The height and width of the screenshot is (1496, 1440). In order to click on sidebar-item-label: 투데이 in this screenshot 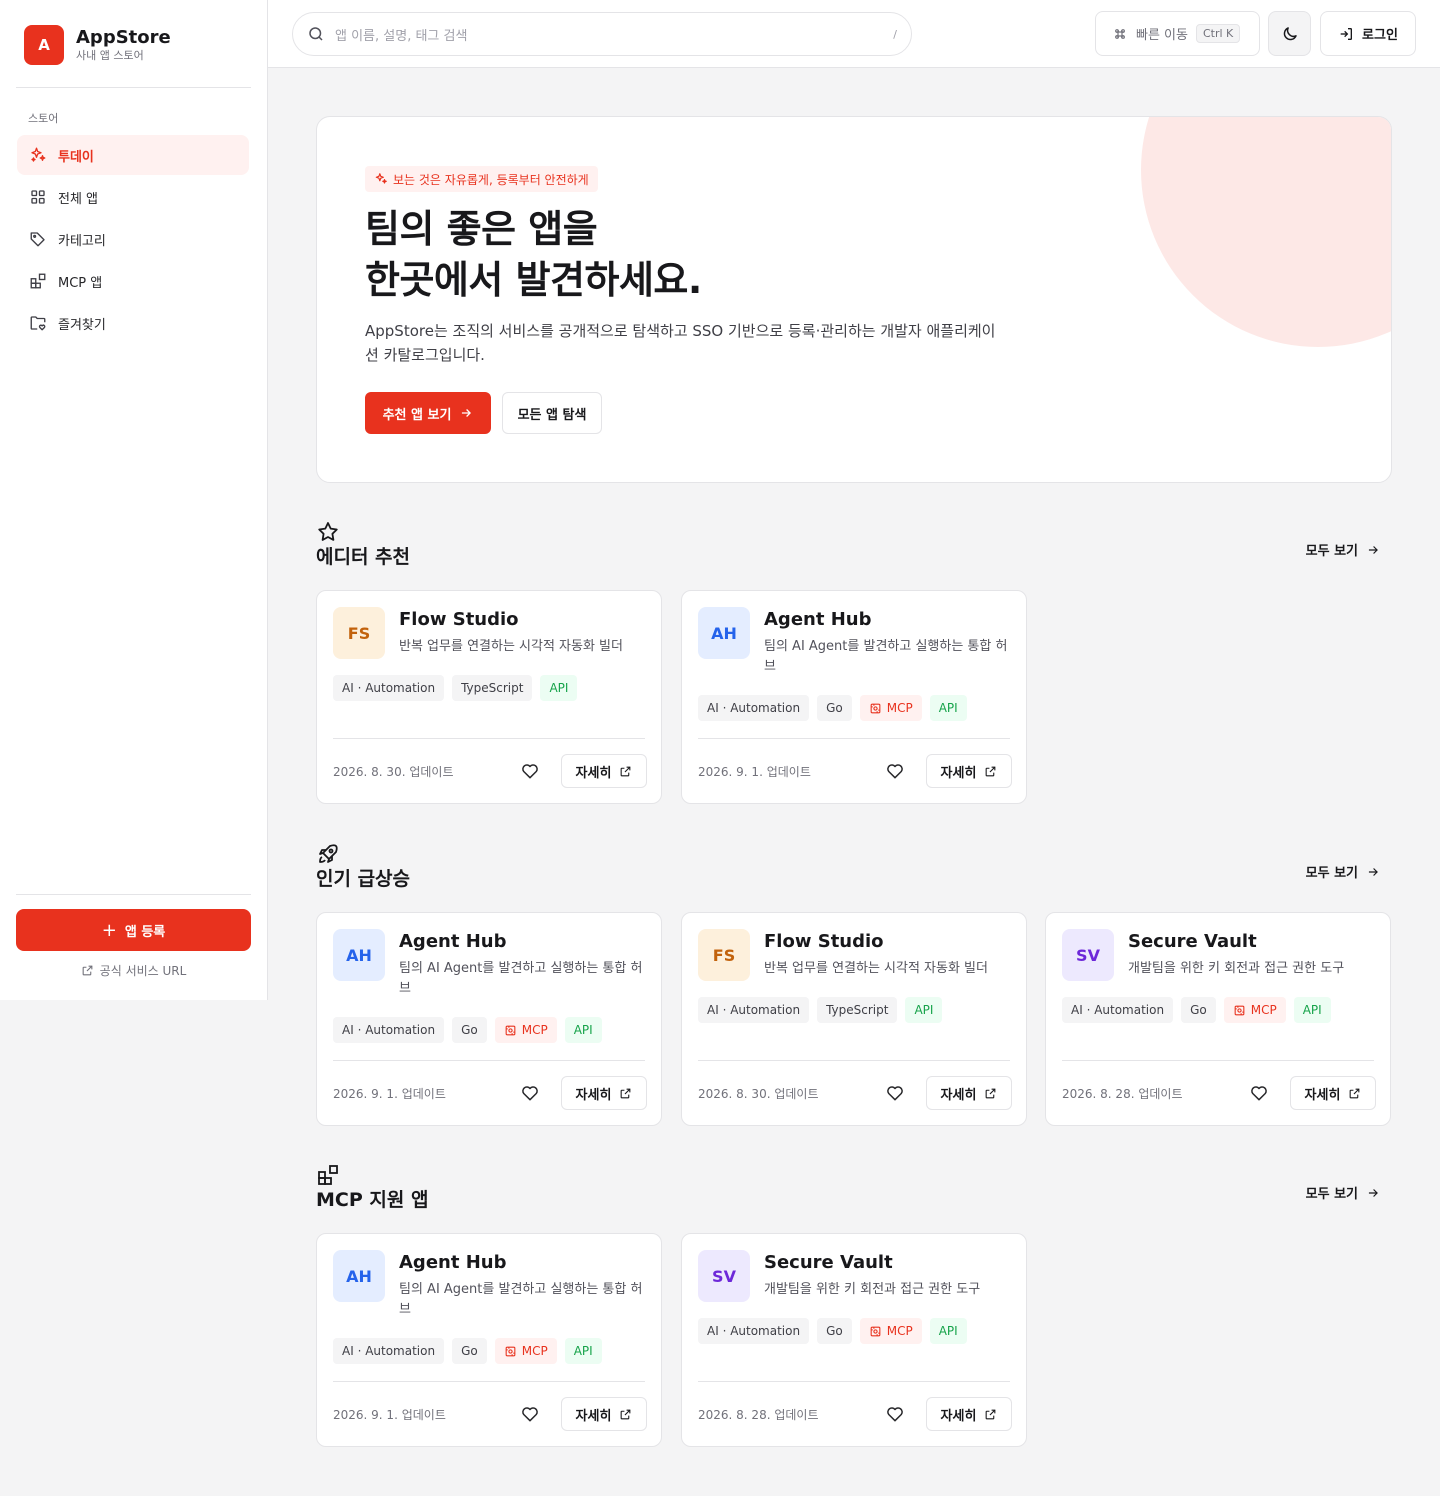, I will do `click(76, 157)`.